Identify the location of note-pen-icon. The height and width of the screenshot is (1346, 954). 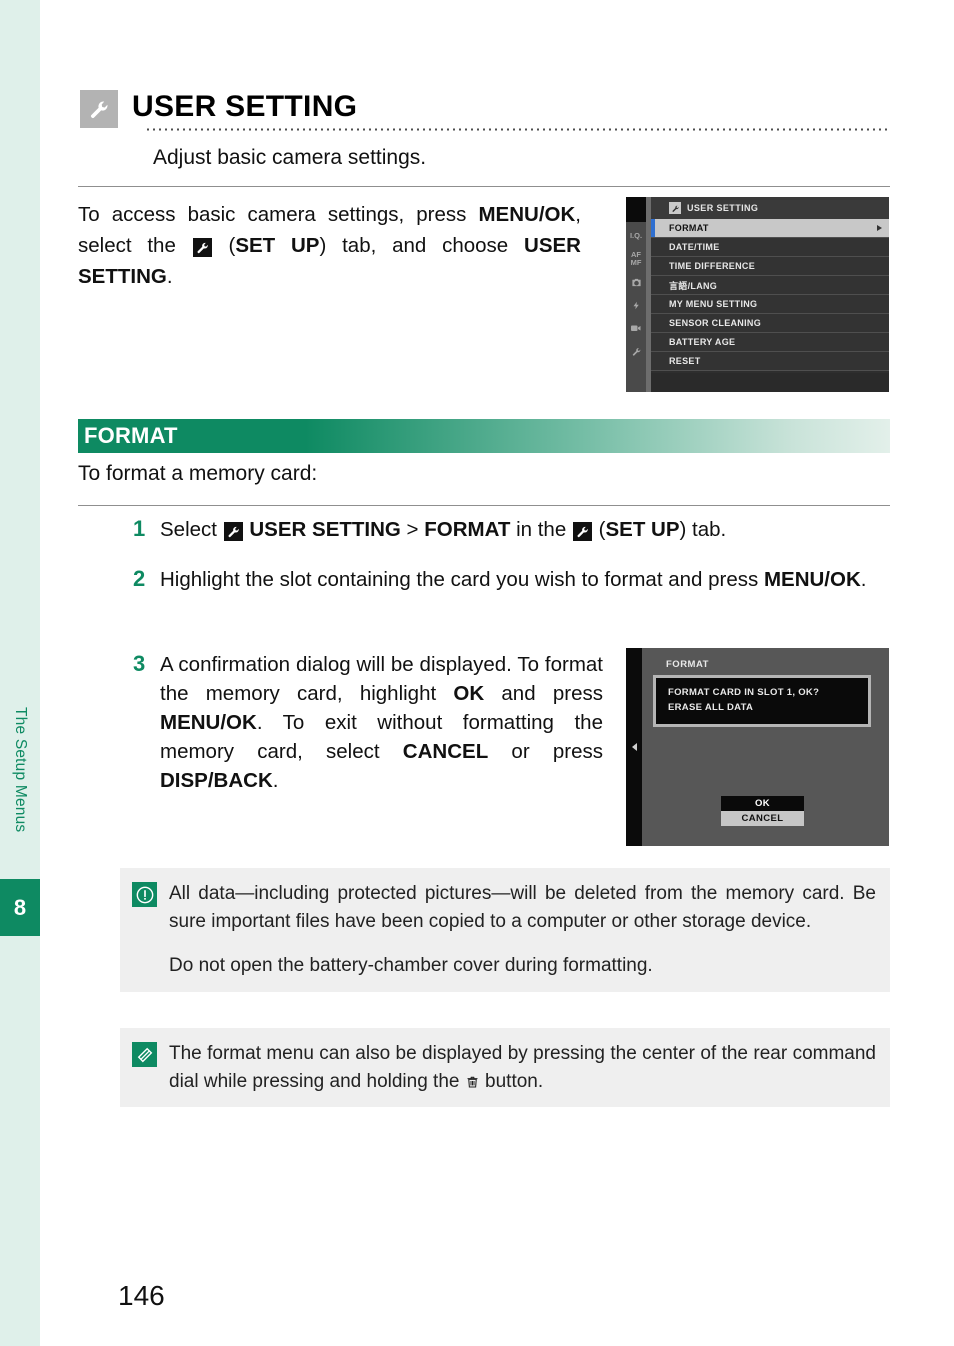
(144, 1054).